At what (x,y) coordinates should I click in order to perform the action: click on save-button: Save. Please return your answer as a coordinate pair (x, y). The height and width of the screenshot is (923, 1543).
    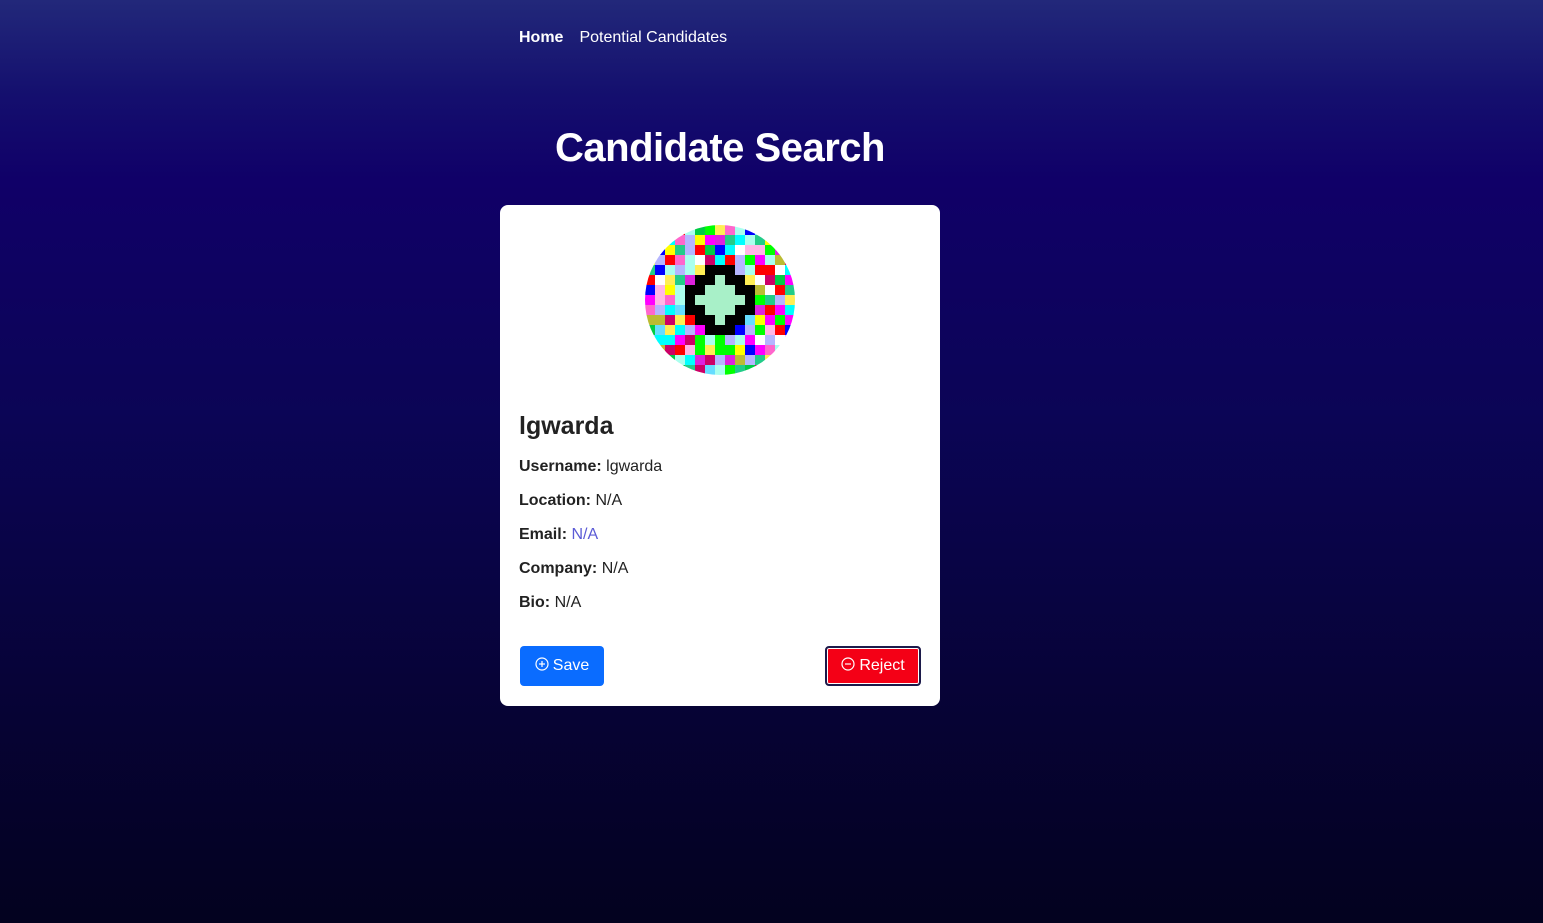
    Looking at the image, I should click on (562, 666).